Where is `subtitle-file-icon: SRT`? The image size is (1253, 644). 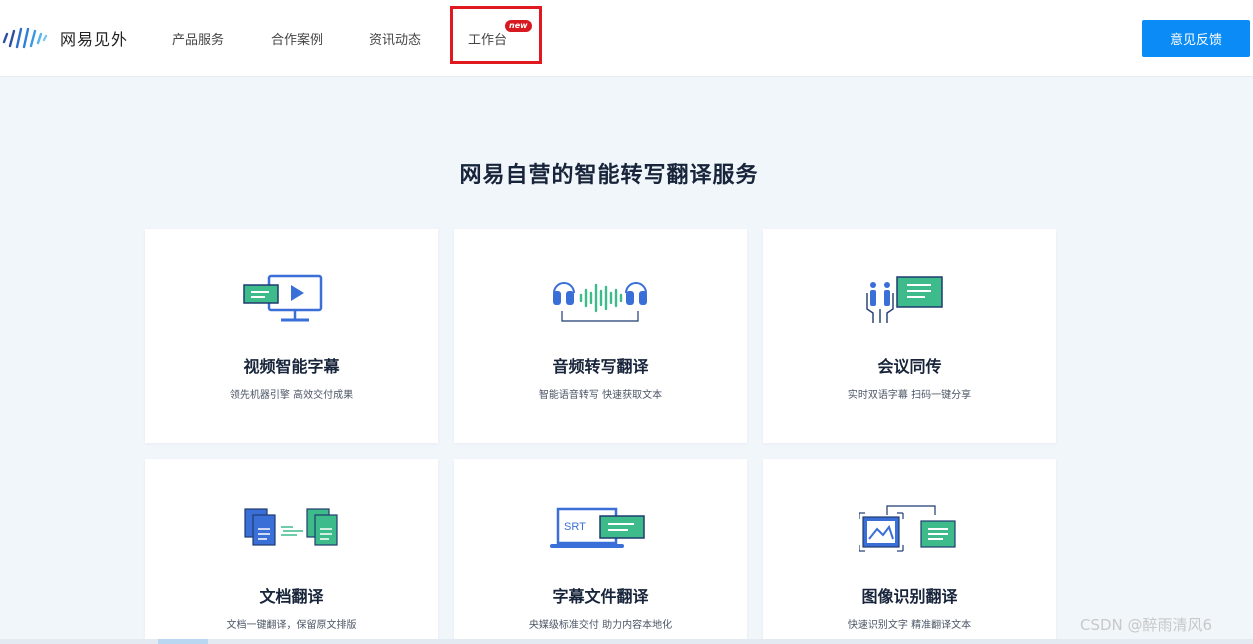
subtitle-file-icon: SRT is located at coordinates (597, 527).